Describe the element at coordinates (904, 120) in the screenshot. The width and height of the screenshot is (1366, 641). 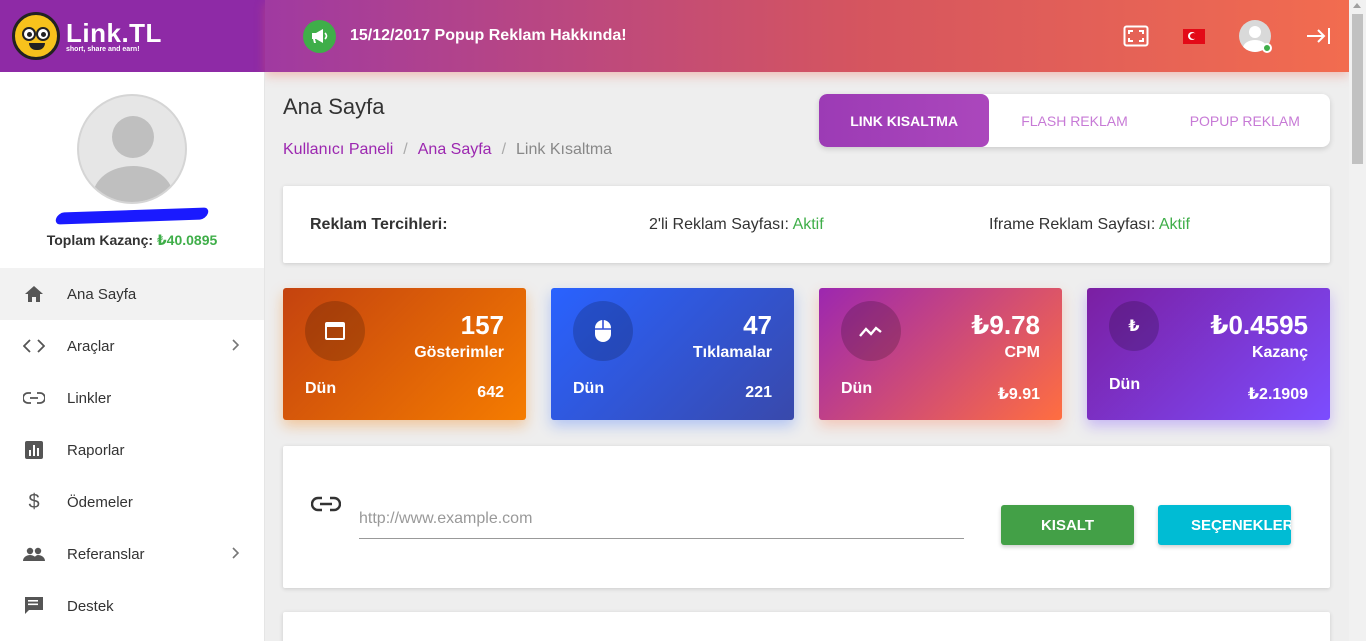
I see `tab-link-kisaltma: LINK KISALTMA` at that location.